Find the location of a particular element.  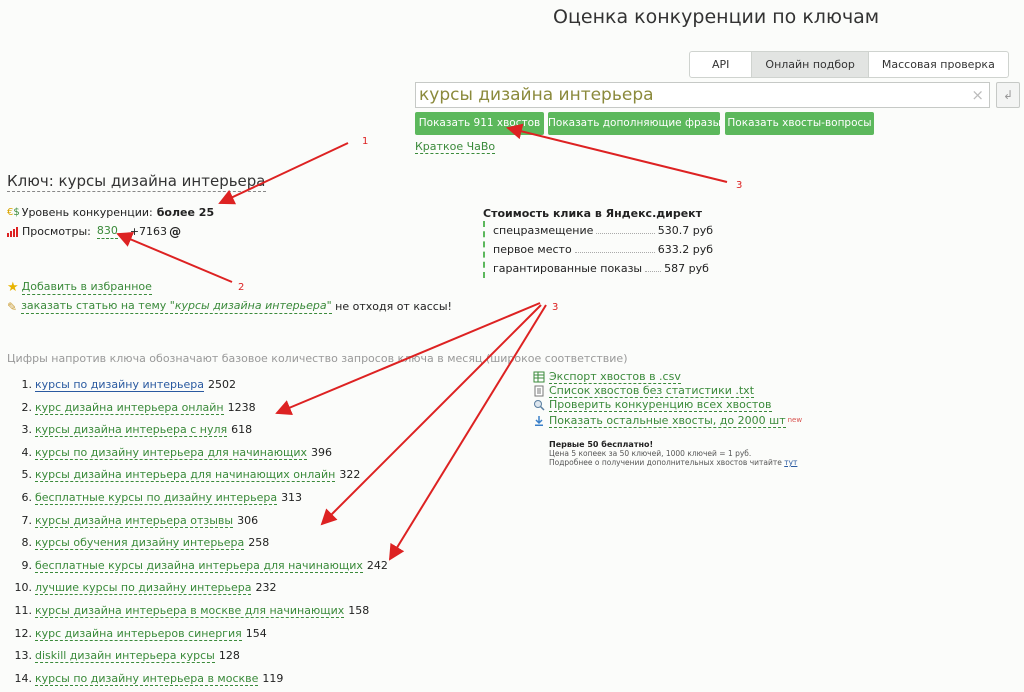

price-label: гарантированные показы is located at coordinates (568, 268).